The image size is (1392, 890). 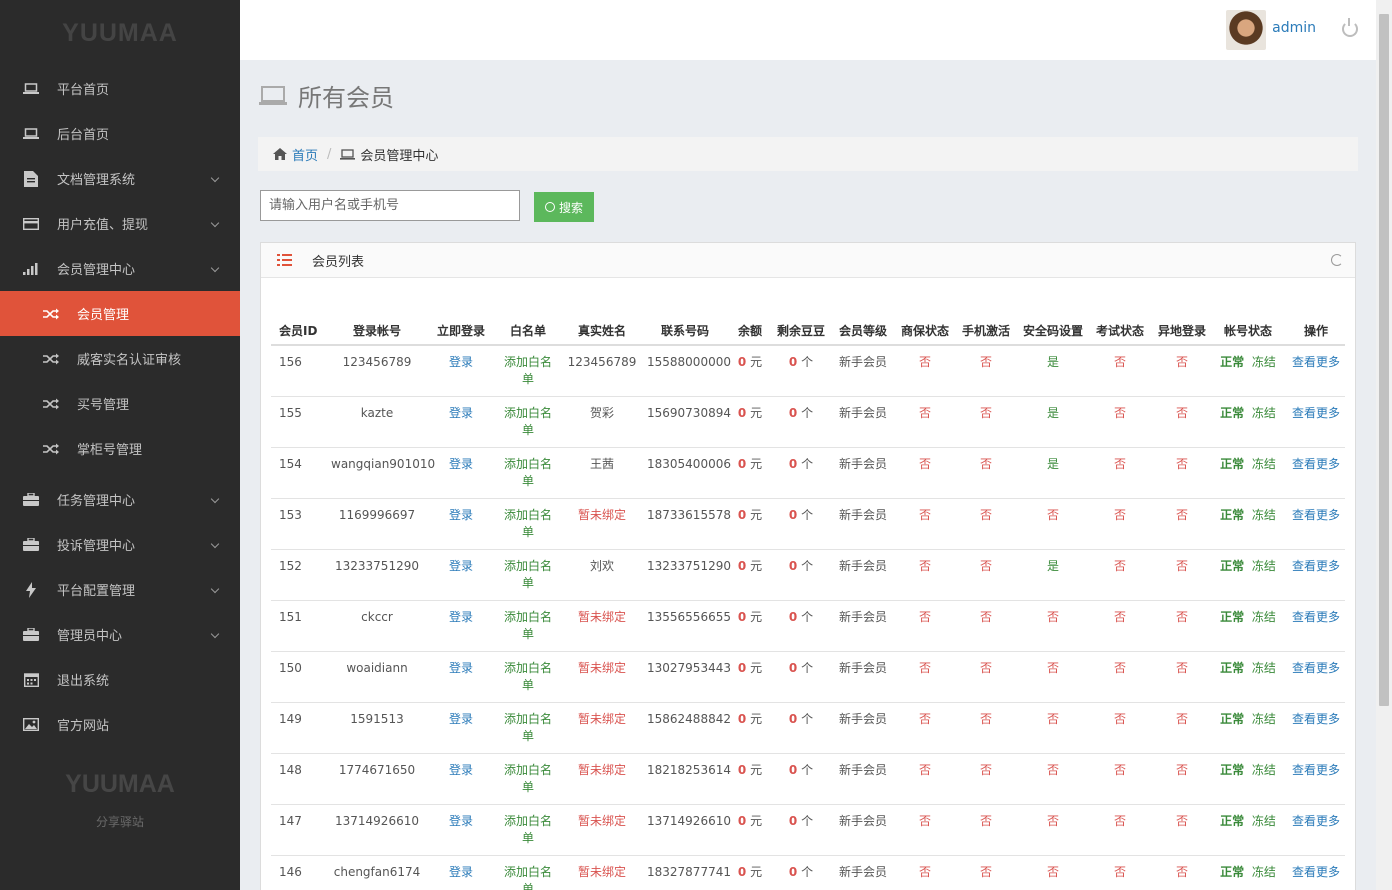 I want to click on beans-value: 0, so click(x=793, y=362).